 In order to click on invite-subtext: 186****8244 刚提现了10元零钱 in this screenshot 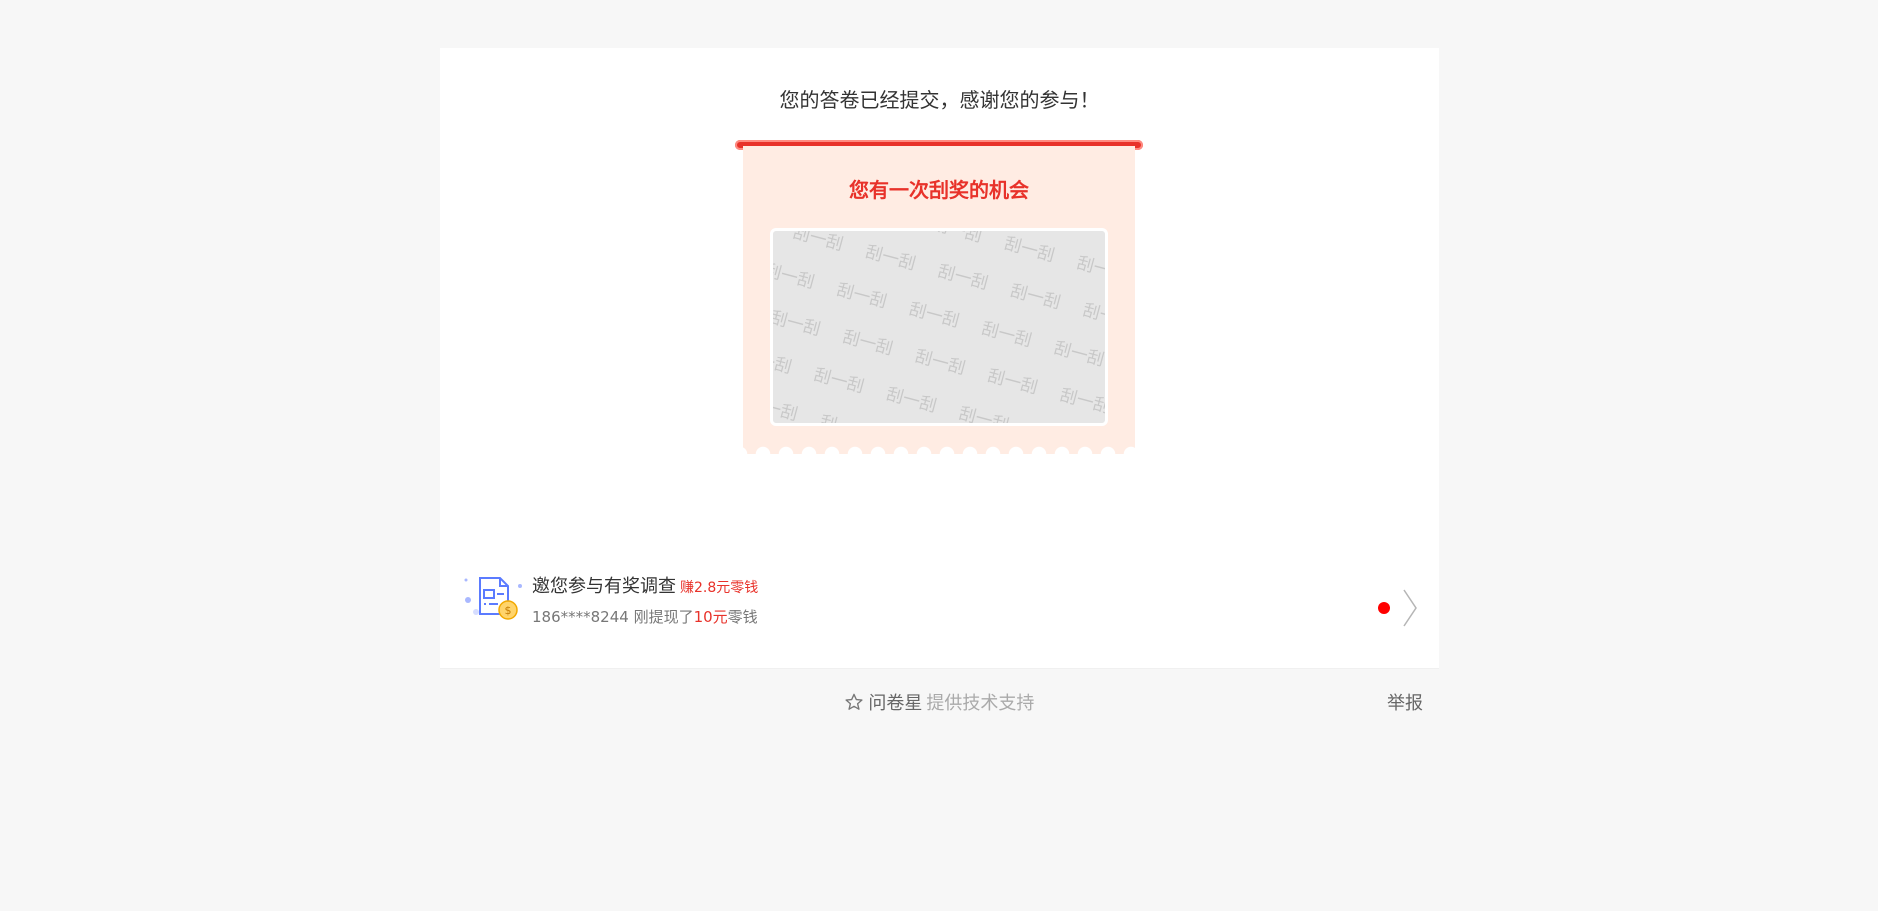, I will do `click(645, 616)`.